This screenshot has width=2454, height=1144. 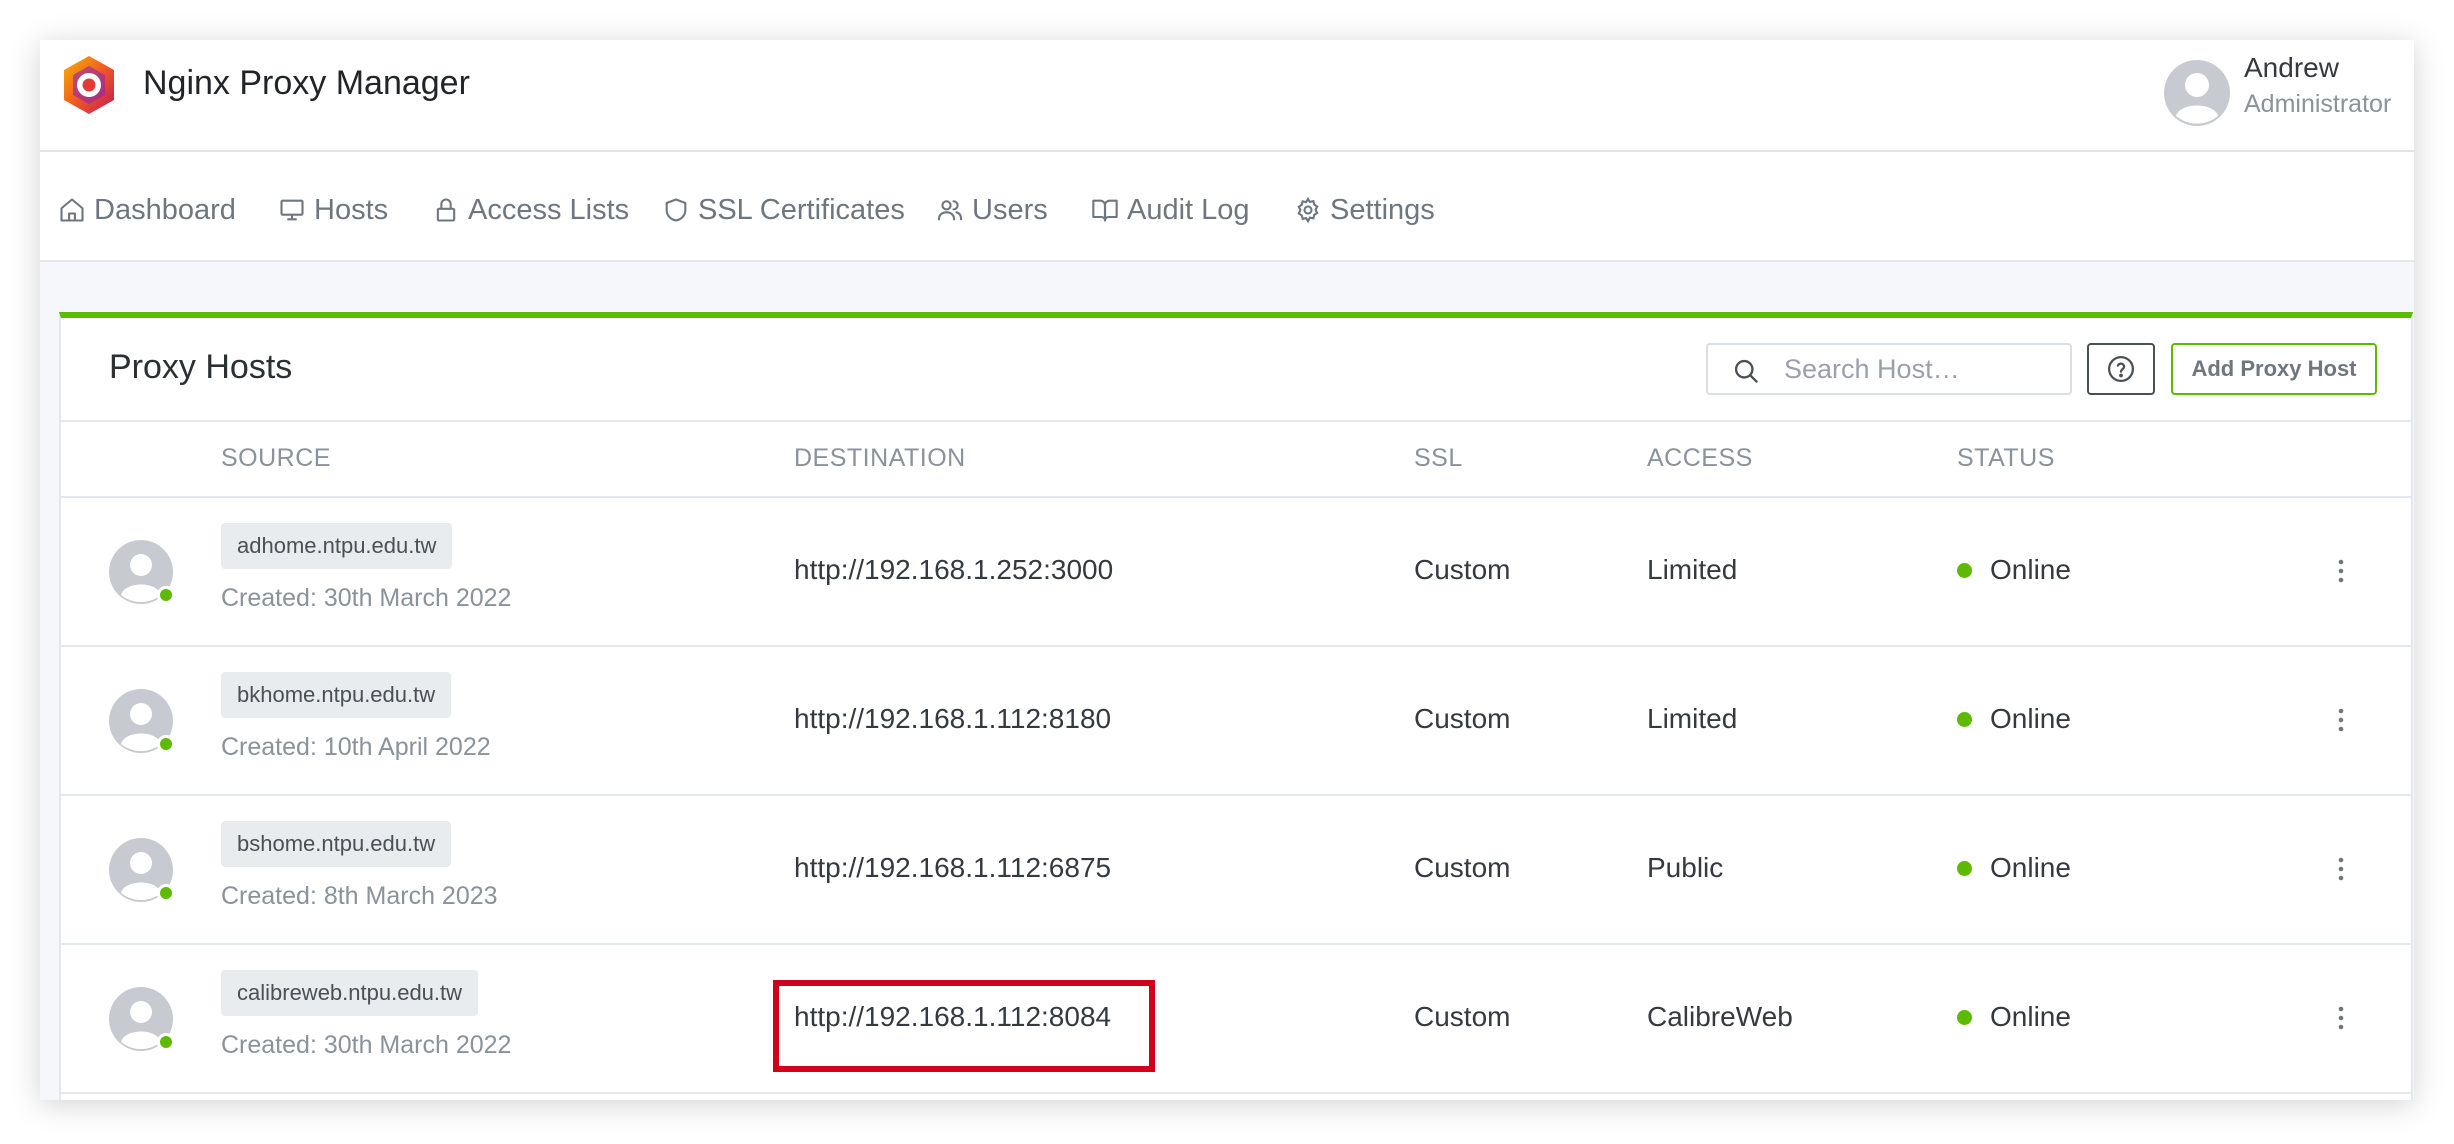 What do you see at coordinates (336, 844) in the screenshot?
I see `domain-badge: bshome.ntpu.edu.tw` at bounding box center [336, 844].